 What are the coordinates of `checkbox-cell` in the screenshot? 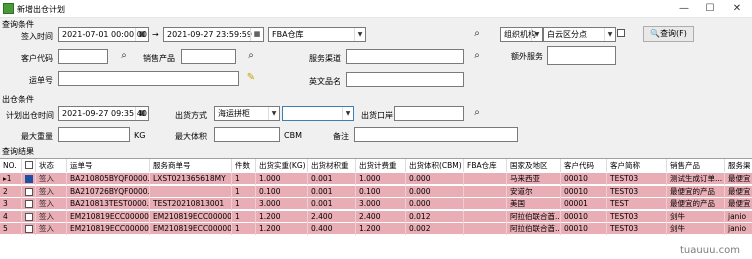 It's located at (29, 229).